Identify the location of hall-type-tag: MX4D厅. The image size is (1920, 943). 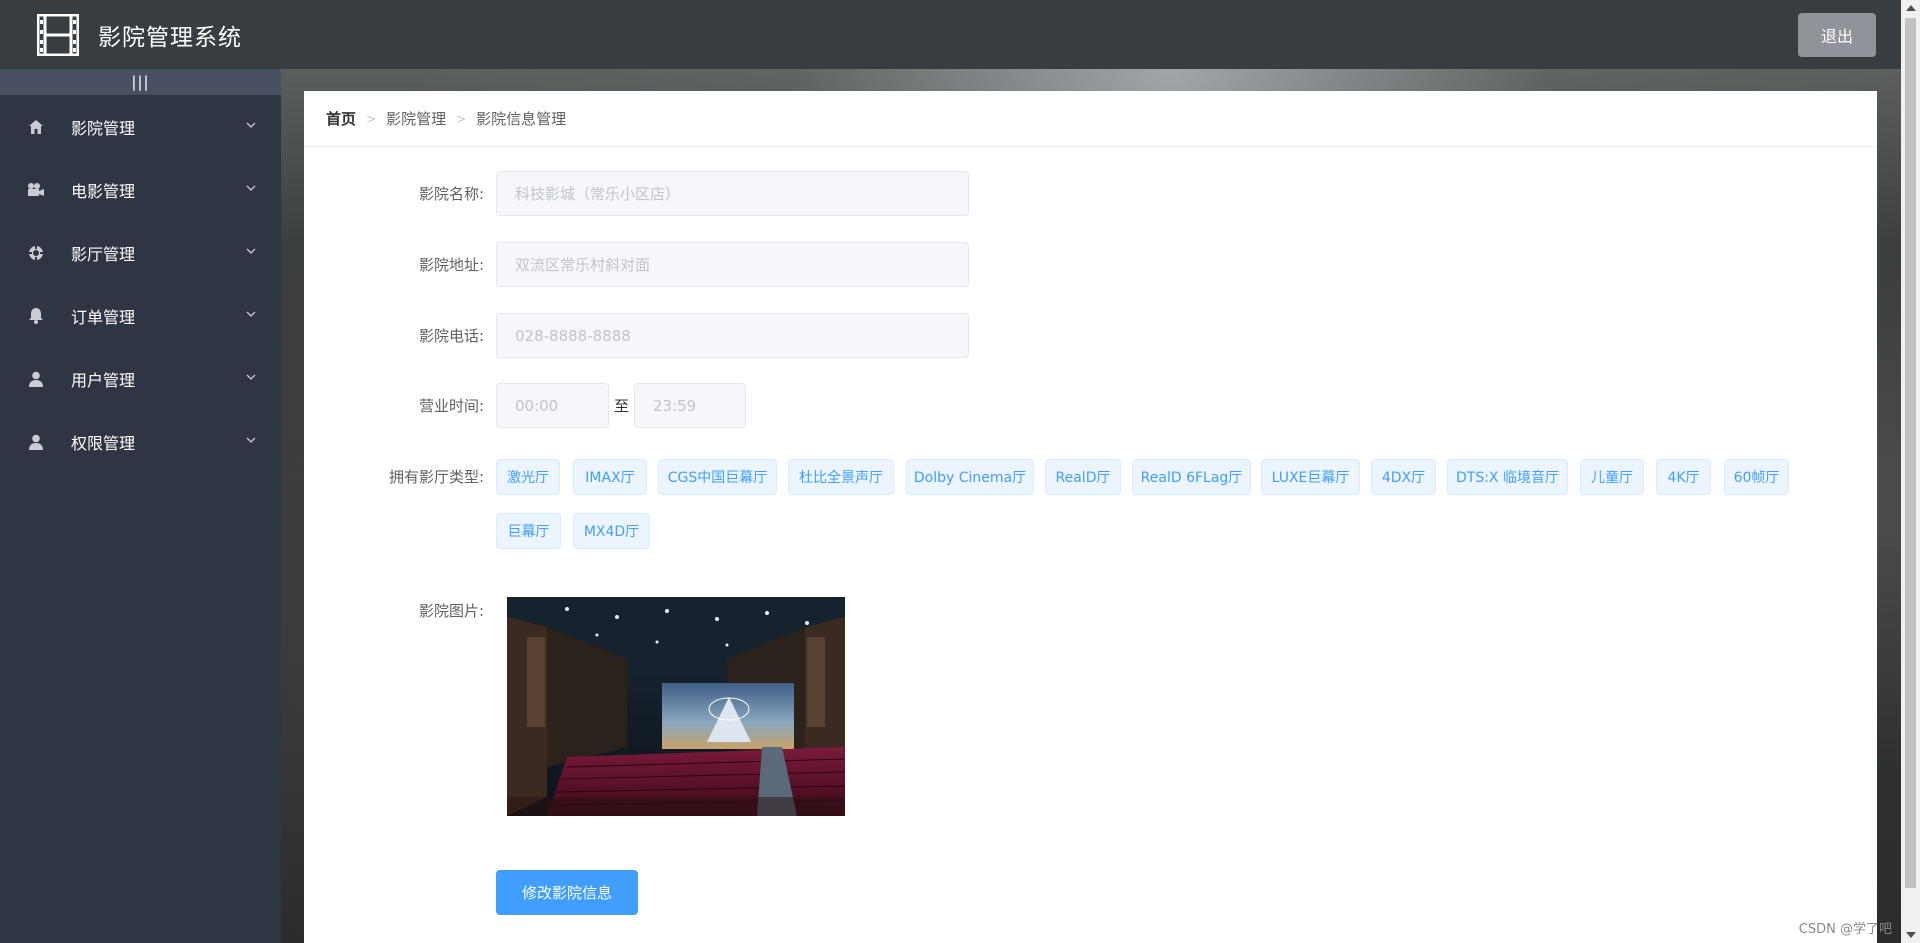
(611, 531).